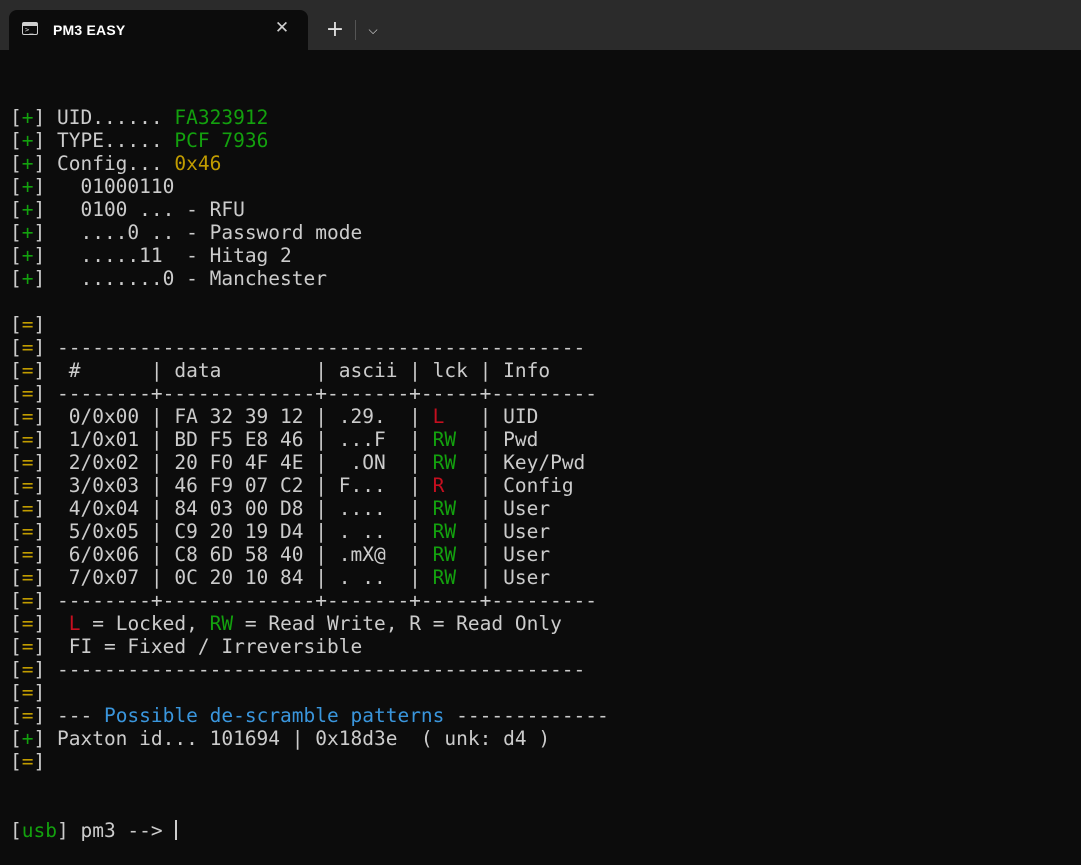 The width and height of the screenshot is (1081, 865). Describe the element at coordinates (526, 715) in the screenshot. I see `line-segment: -------------` at that location.